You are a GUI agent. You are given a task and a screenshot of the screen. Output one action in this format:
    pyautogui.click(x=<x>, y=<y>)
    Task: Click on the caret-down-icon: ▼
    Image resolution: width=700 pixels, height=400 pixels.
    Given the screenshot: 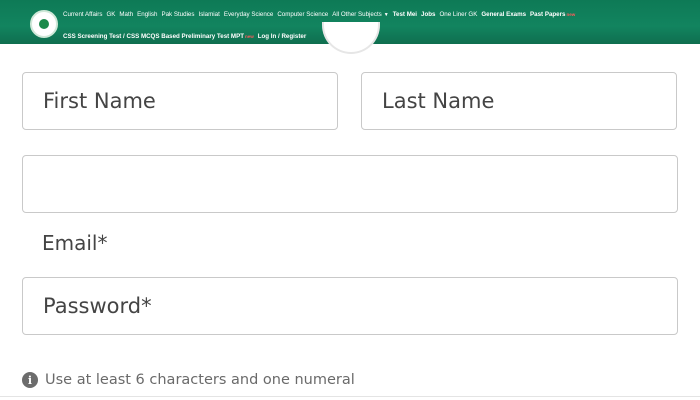 What is the action you would take?
    pyautogui.click(x=386, y=15)
    